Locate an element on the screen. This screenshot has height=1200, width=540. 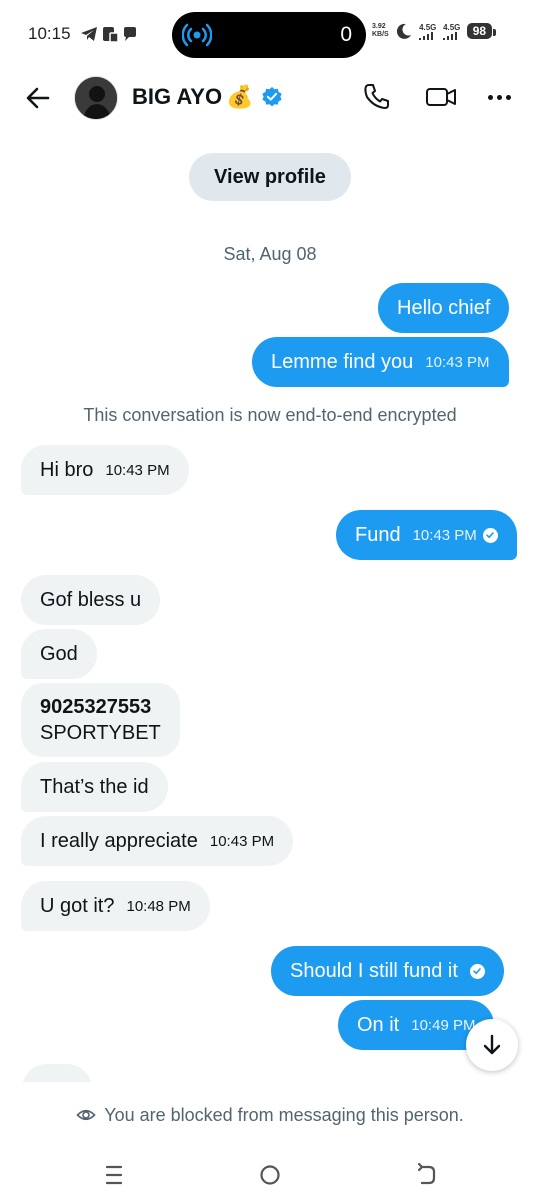
telegram-icon is located at coordinates (89, 34).